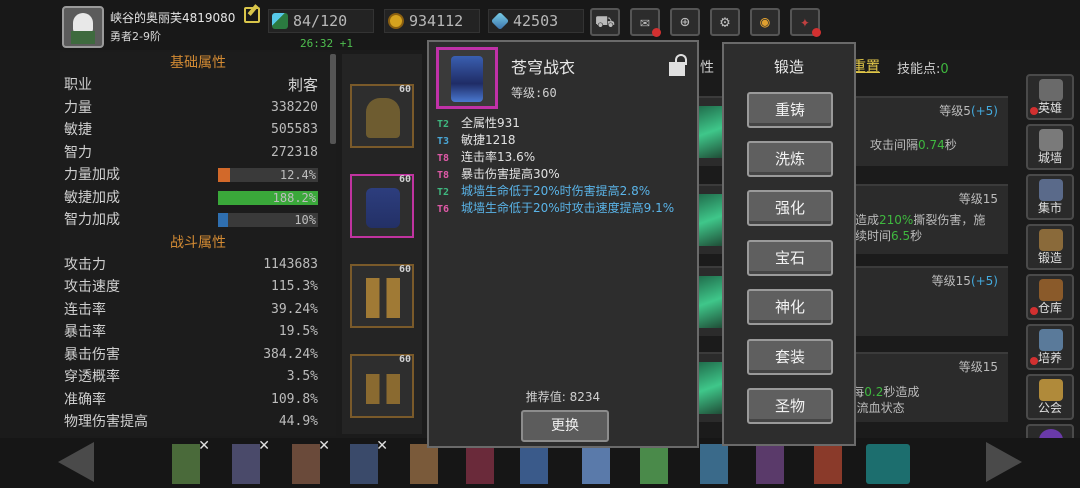 The image size is (1080, 488). What do you see at coordinates (198, 377) in the screenshot?
I see `stat-row-pierce: 穿透概率 3.5%` at bounding box center [198, 377].